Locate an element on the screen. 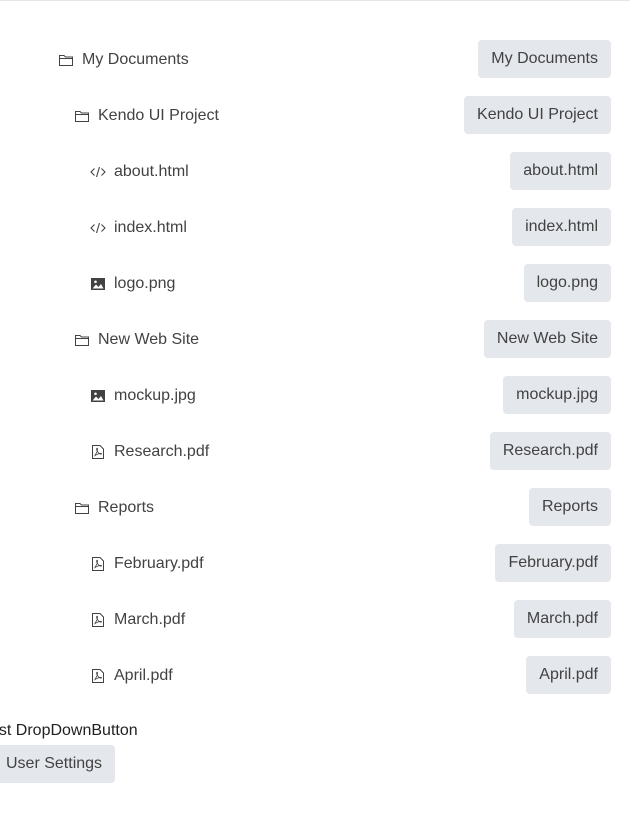 The height and width of the screenshot is (840, 630). reports-button: Reports is located at coordinates (569, 507).